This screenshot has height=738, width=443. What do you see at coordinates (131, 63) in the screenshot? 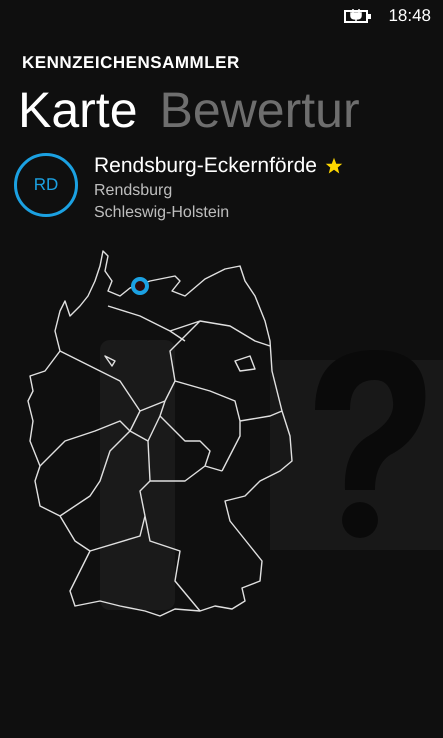
I see `app-title: KENNZEICHENSAMMLER` at bounding box center [131, 63].